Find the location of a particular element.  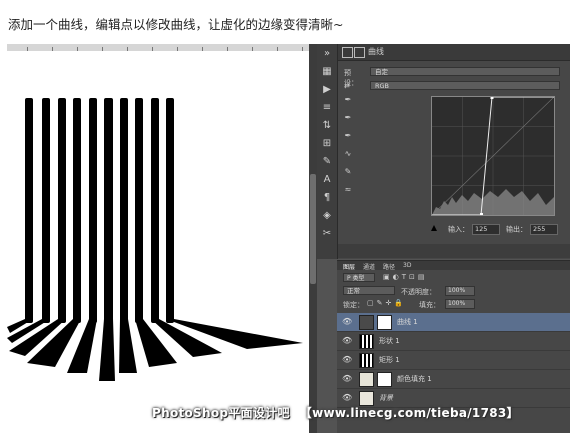

filter-row: P 类型 ▣◐T⊡▤ is located at coordinates (453, 278).